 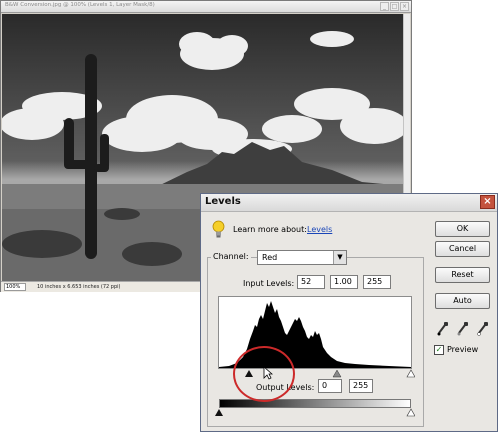 I want to click on channel-select: Red ▼, so click(x=302, y=257).